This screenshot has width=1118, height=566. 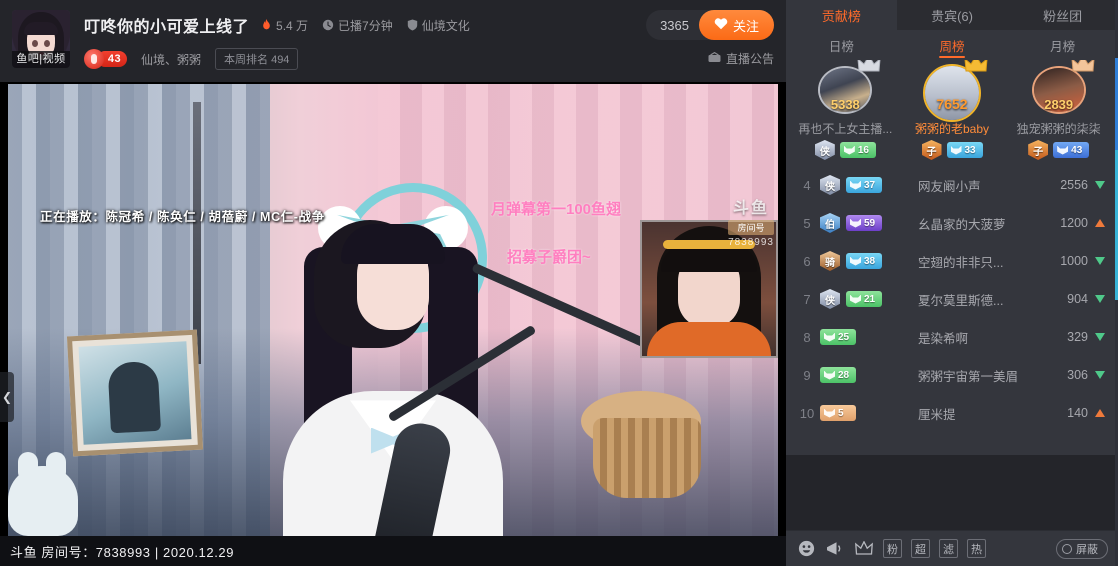 What do you see at coordinates (257, 59) in the screenshot?
I see `weekly-rank-chip: 本周排名 494` at bounding box center [257, 59].